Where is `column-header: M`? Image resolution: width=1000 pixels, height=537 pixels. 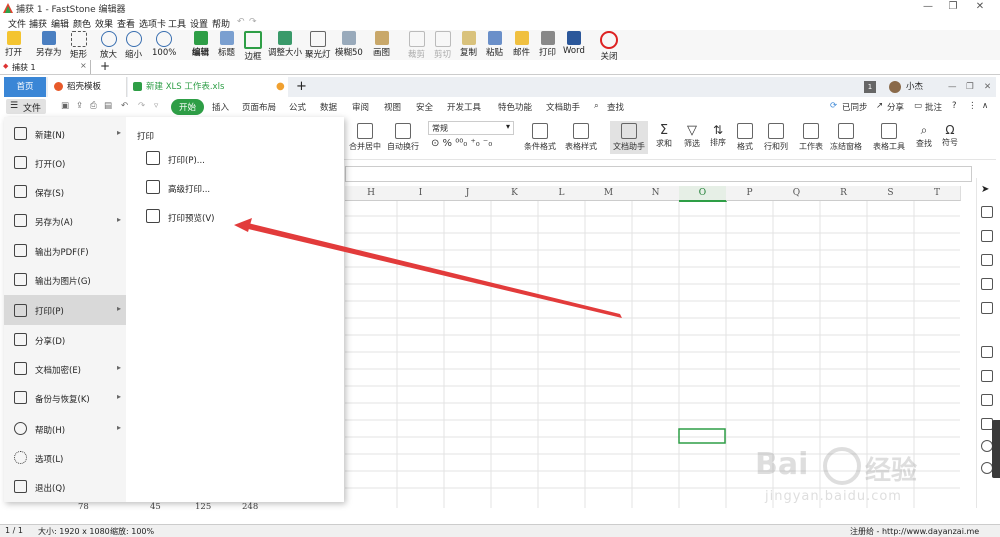 column-header: M is located at coordinates (609, 193).